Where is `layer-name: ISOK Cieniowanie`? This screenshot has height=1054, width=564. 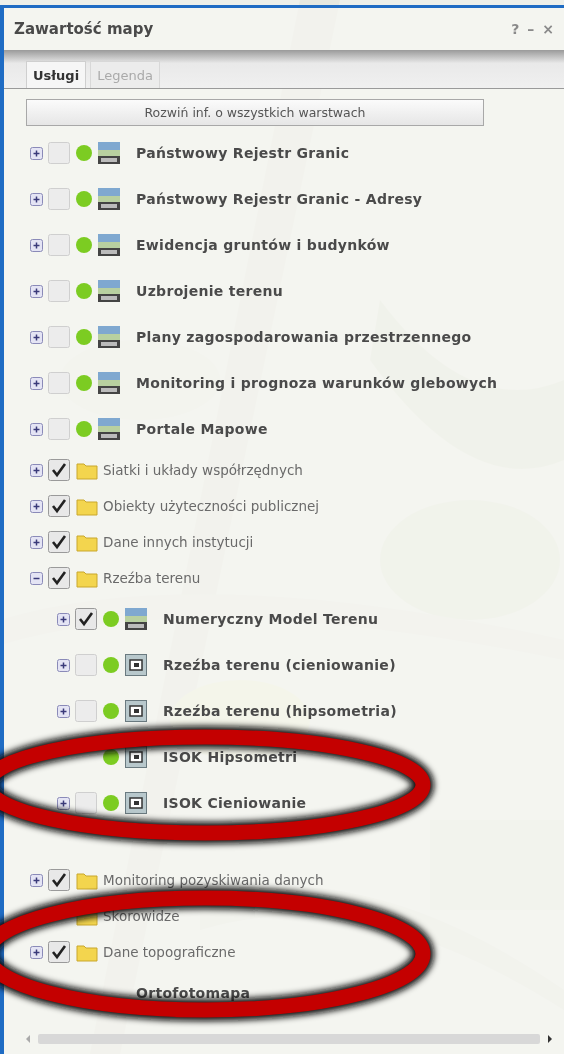
layer-name: ISOK Cieniowanie is located at coordinates (235, 803).